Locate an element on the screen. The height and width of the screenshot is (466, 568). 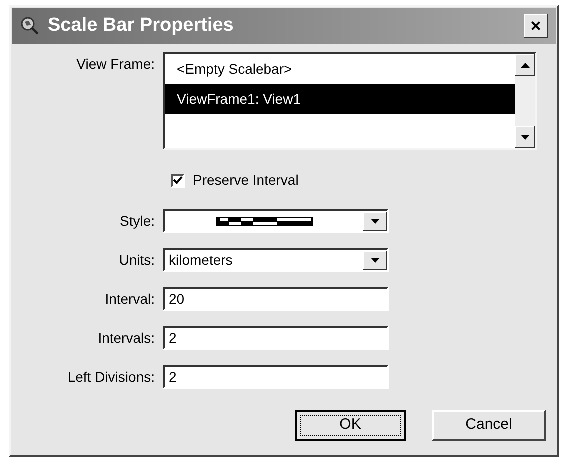
field-label: View Frame: is located at coordinates (116, 64).